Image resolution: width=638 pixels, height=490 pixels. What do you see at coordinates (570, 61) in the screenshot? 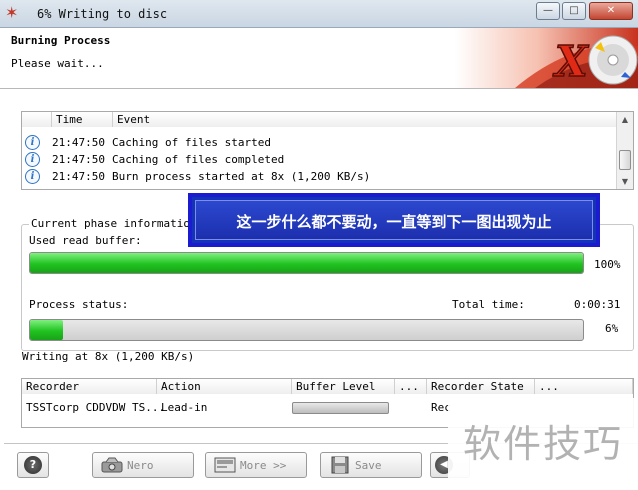
I see `logo-letter: X` at bounding box center [570, 61].